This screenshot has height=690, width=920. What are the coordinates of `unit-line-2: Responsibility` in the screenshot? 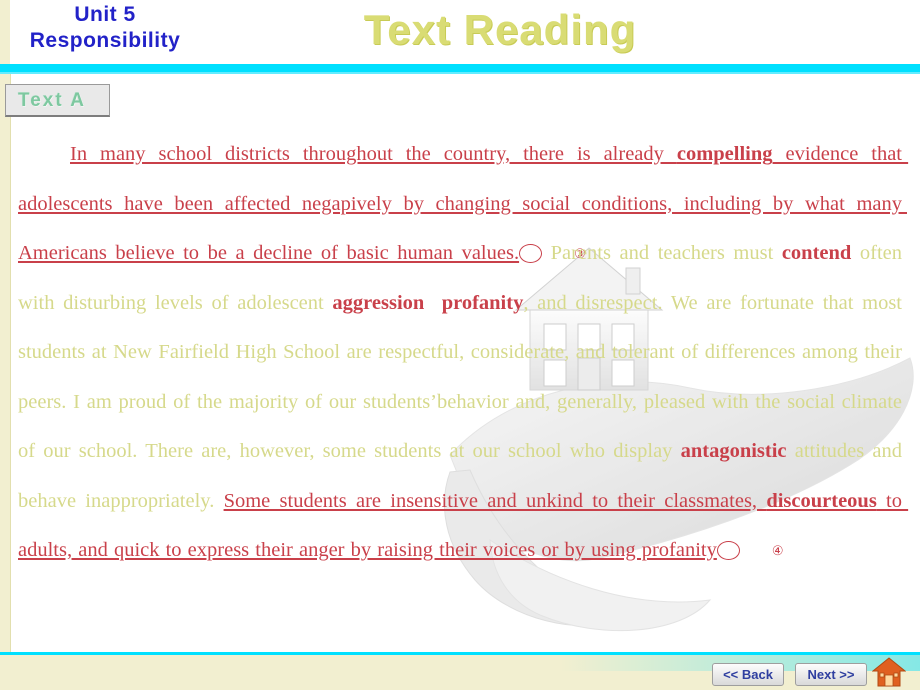 It's located at (105, 40).